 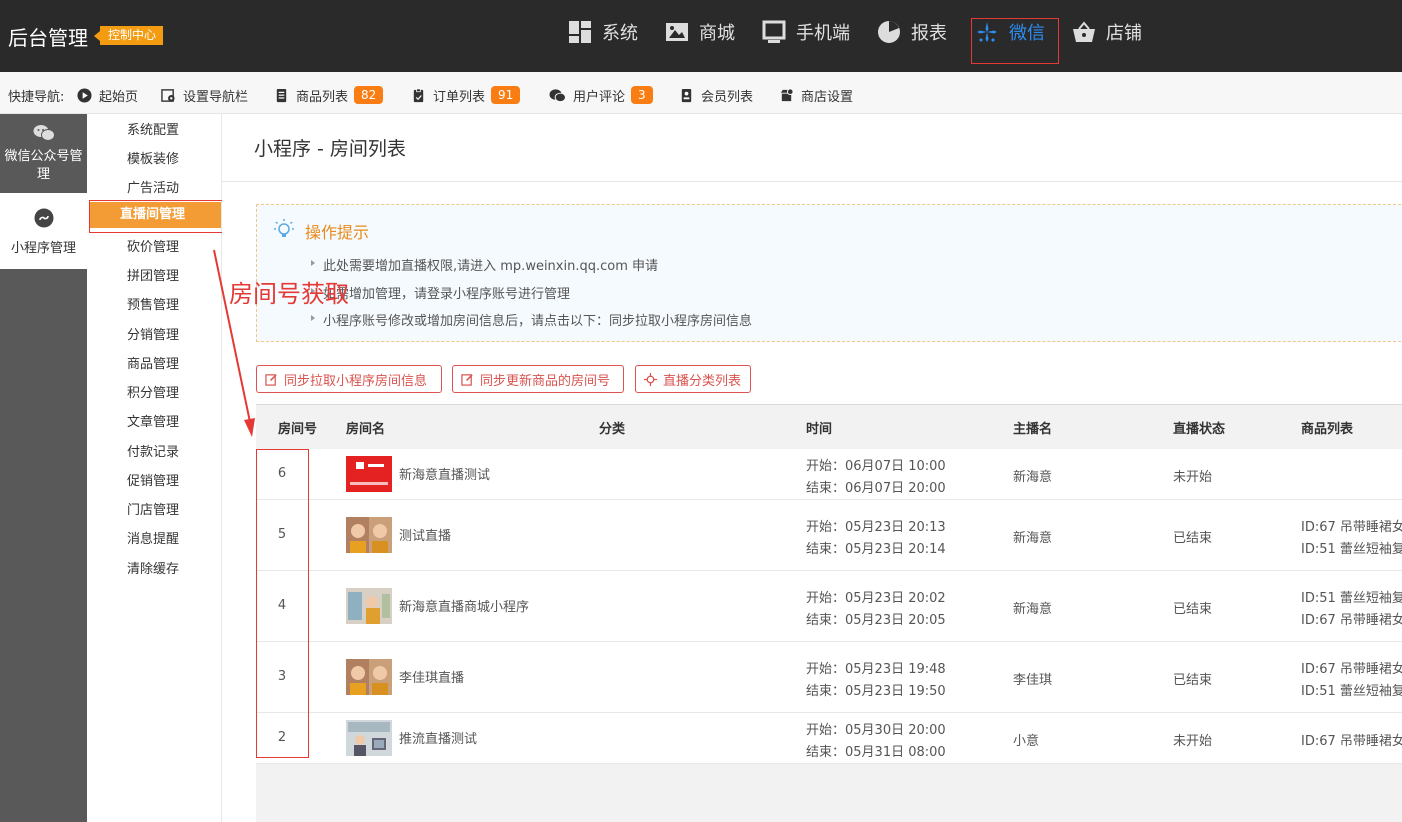 What do you see at coordinates (1327, 427) in the screenshot?
I see `column-header-goods: 商品列表` at bounding box center [1327, 427].